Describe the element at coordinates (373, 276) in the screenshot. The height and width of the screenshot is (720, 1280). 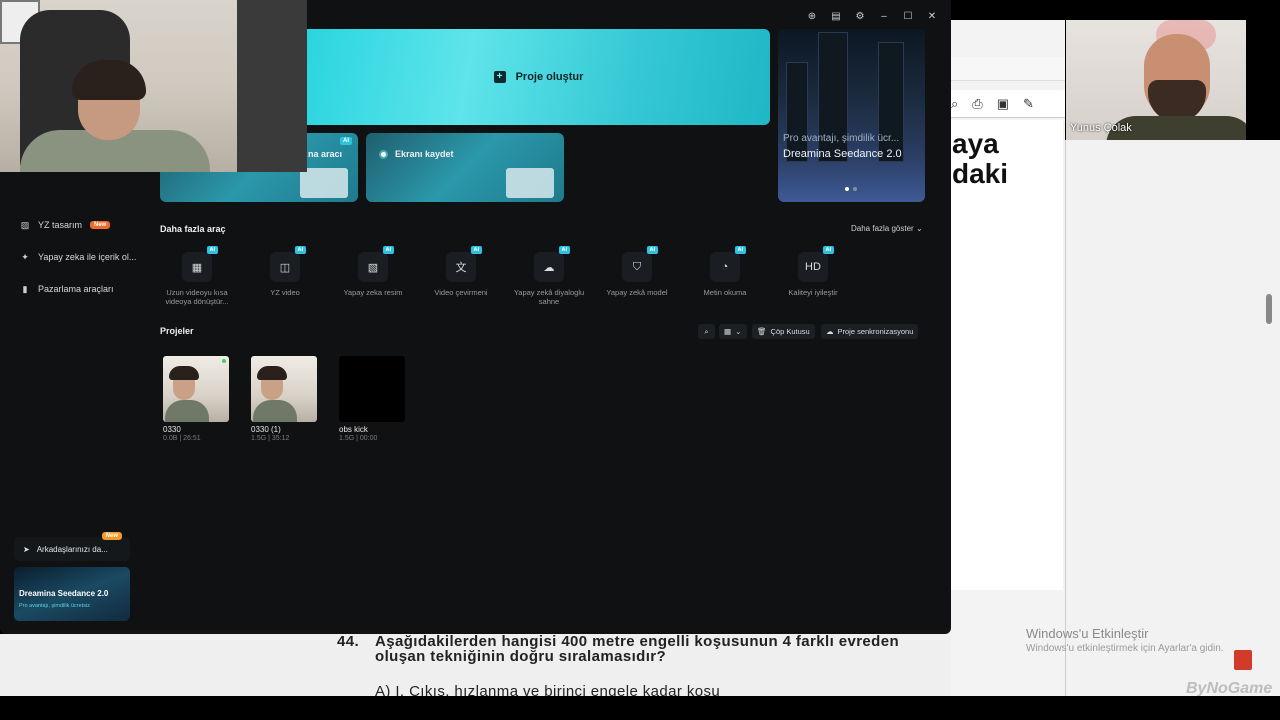
I see `tool-ai-image: ▧ AI Yapay zeka resim` at that location.